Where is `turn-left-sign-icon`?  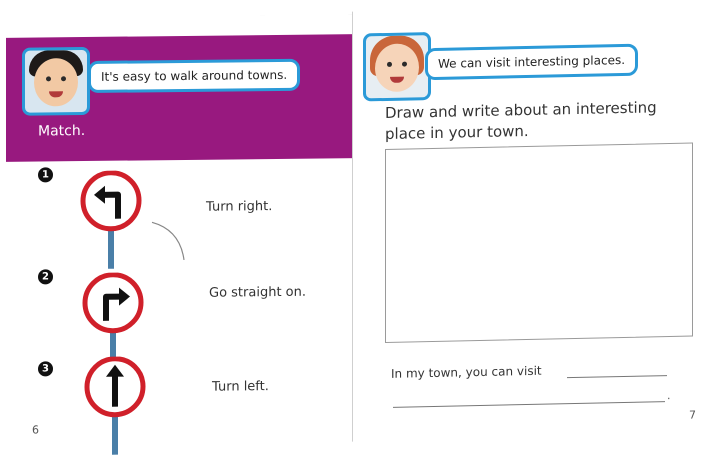 turn-left-sign-icon is located at coordinates (111, 219).